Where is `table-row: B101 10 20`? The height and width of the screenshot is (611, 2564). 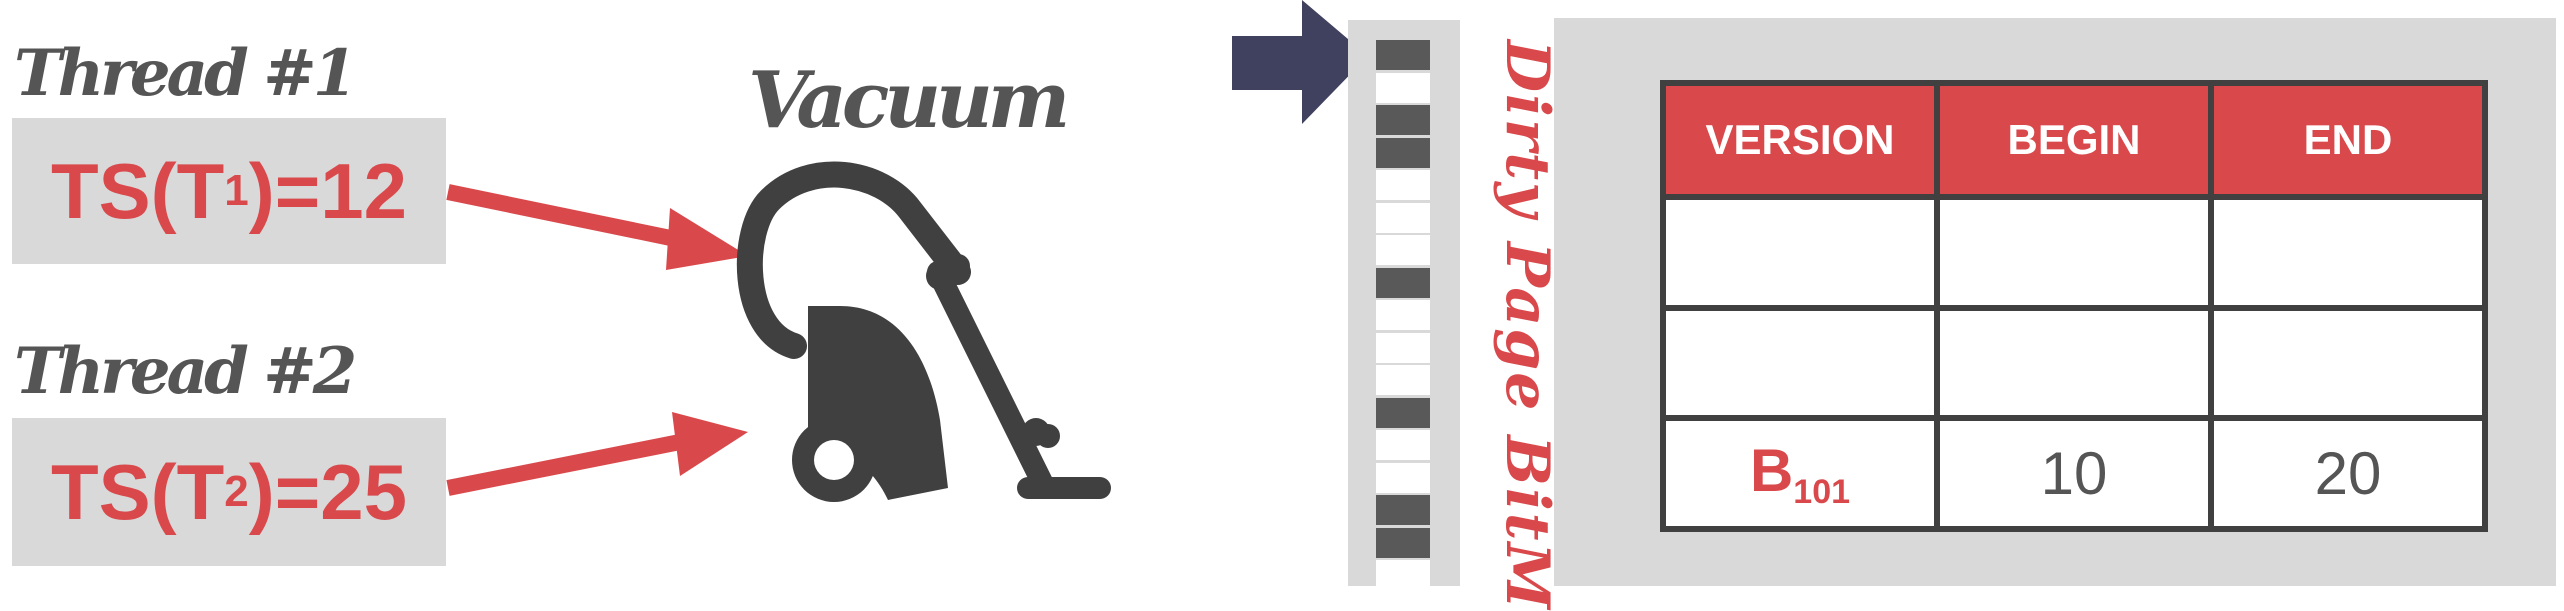
table-row: B101 10 20 is located at coordinates (2074, 473).